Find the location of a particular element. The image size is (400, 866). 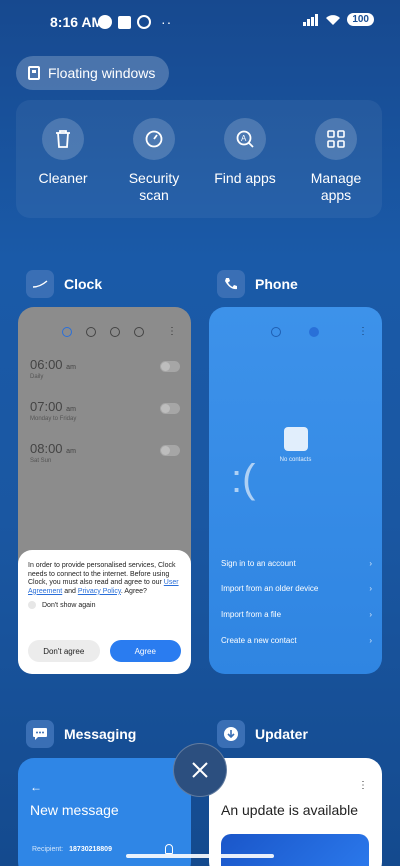

close-icon is located at coordinates (200, 770).